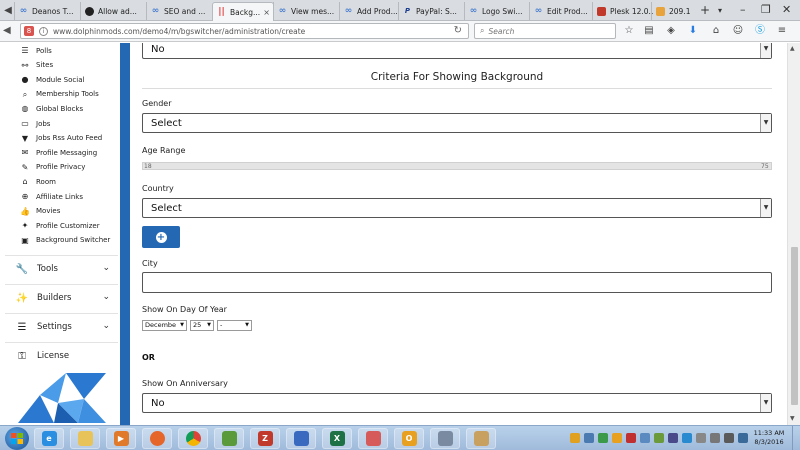 This screenshot has height=450, width=800. Describe the element at coordinates (229, 438) in the screenshot. I see `taskbar-frog-app` at that location.